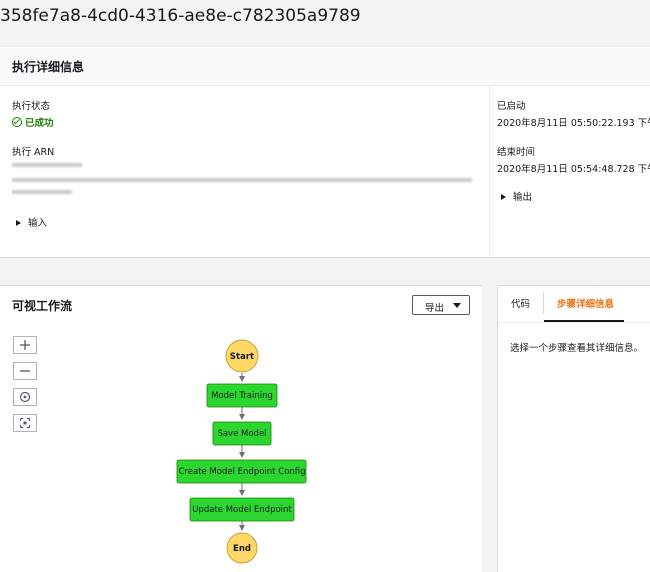 The width and height of the screenshot is (650, 572). I want to click on tab-separator, so click(543, 303).